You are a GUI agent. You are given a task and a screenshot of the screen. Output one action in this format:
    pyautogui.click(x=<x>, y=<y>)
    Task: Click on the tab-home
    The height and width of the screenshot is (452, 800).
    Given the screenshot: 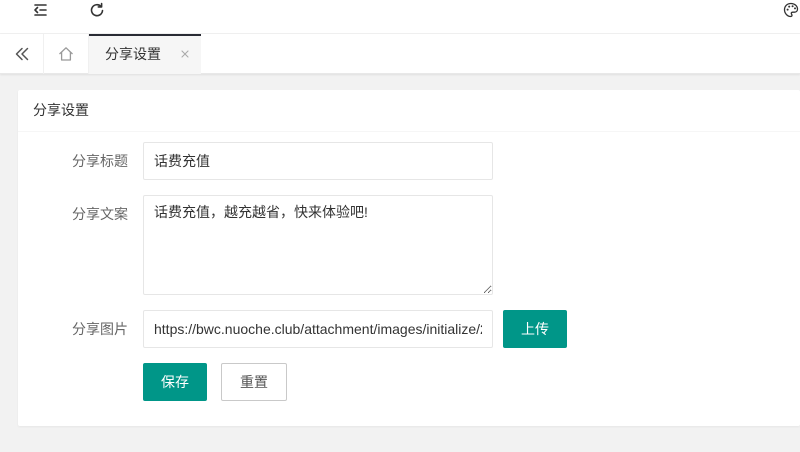 What is the action you would take?
    pyautogui.click(x=66, y=54)
    